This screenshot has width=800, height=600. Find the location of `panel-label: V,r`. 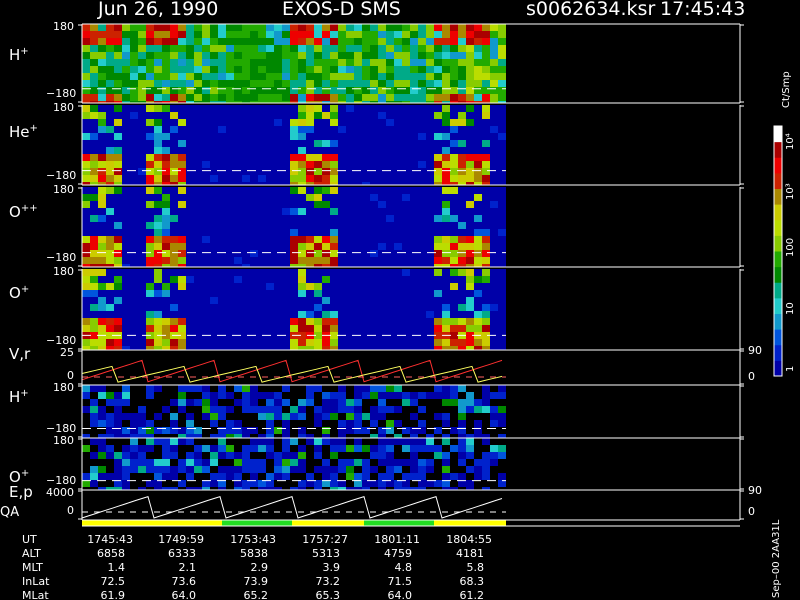

panel-label: V,r is located at coordinates (20, 354).